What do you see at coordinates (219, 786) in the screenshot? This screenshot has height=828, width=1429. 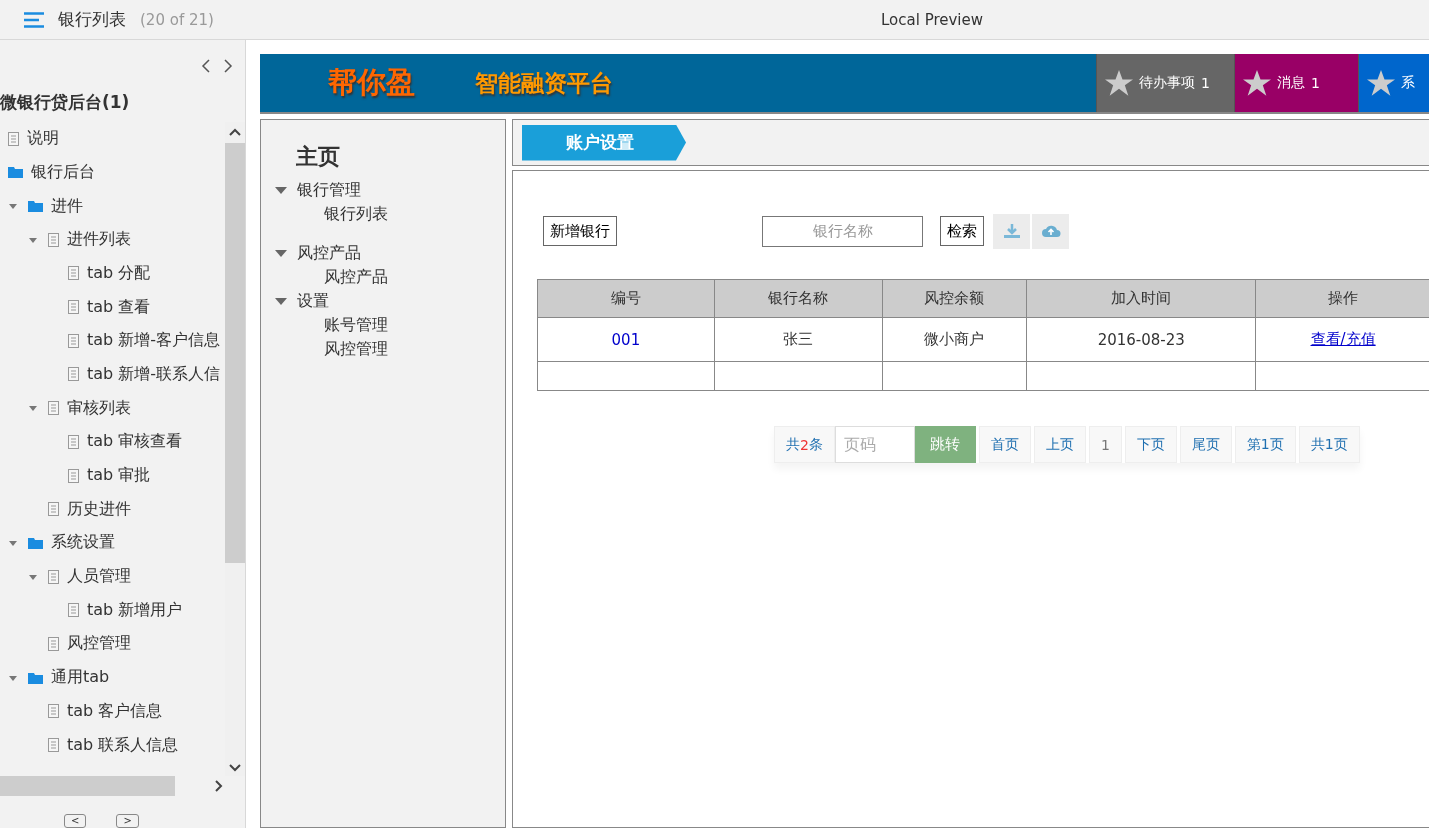 I see `scroll-right-icon` at bounding box center [219, 786].